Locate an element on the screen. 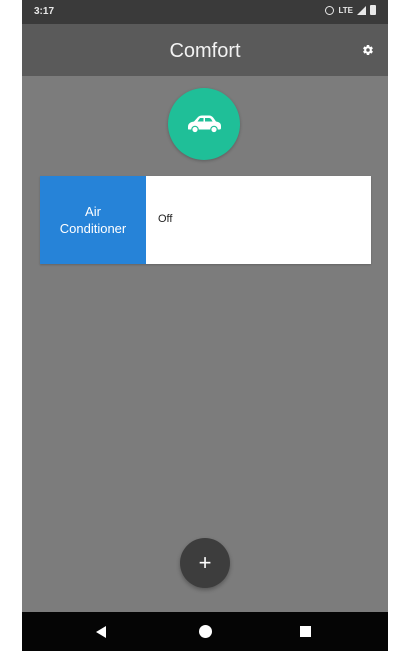 This screenshot has height=651, width=399. device-state-block: Off is located at coordinates (258, 220).